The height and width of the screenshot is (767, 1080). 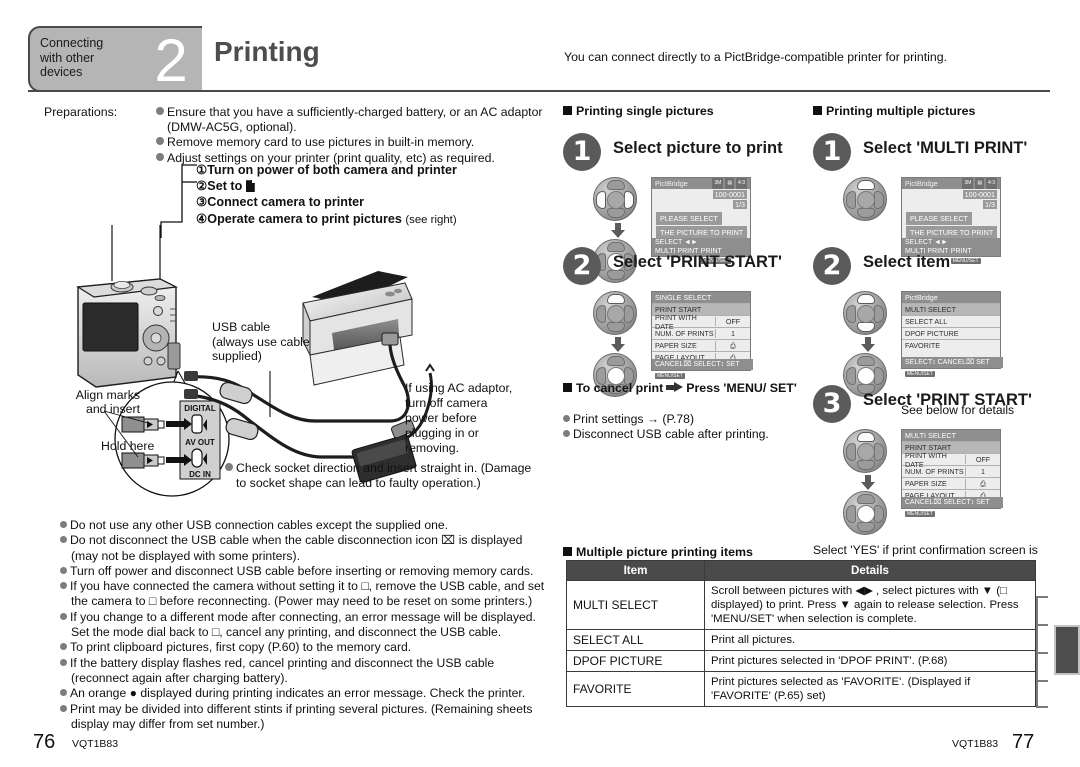 I want to click on chapter-number: 2, so click(x=171, y=60).